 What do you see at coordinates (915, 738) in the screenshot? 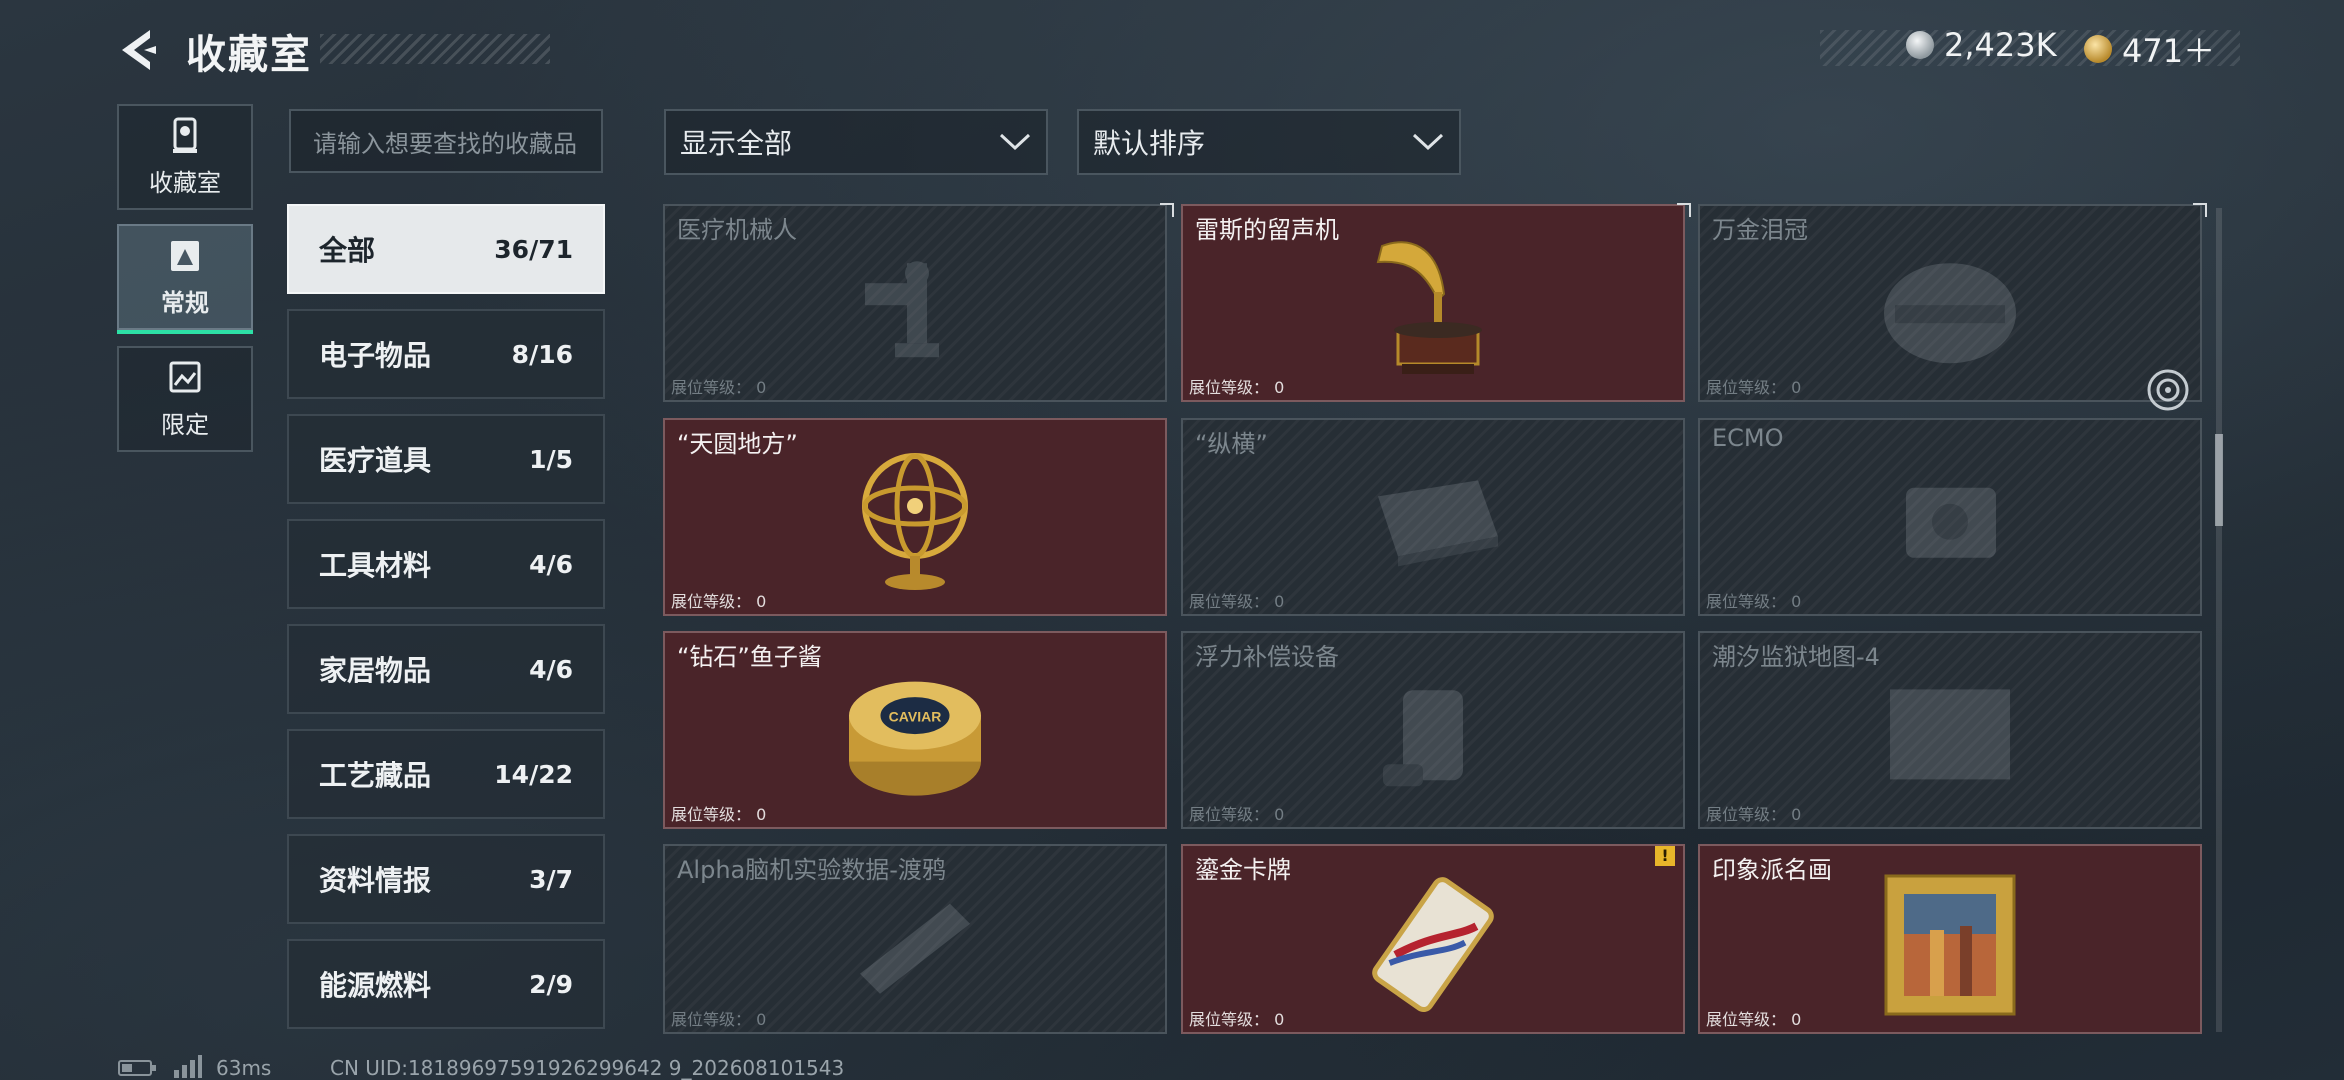
I see `caviar-tin-icon: CAVIAR` at bounding box center [915, 738].